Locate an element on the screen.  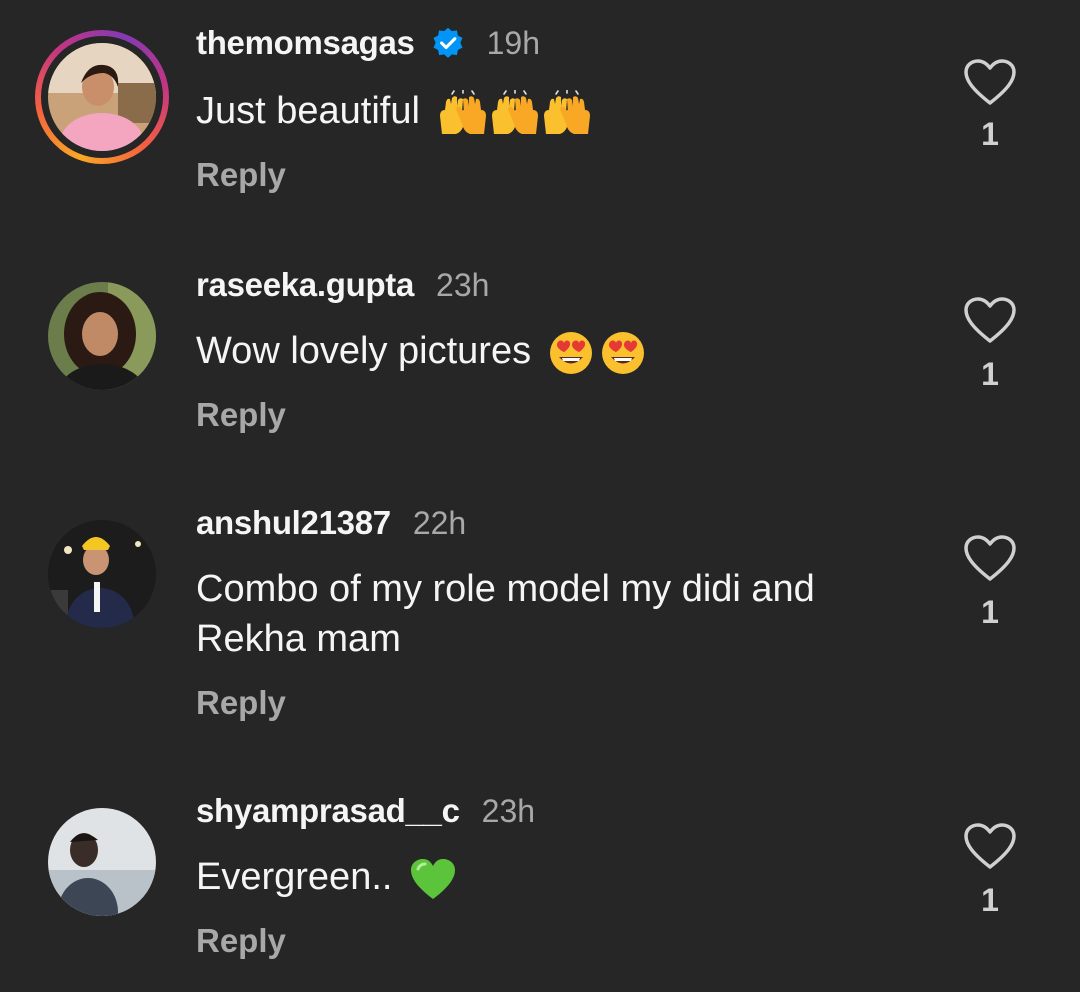
username: raseeka.gupta is located at coordinates (305, 285).